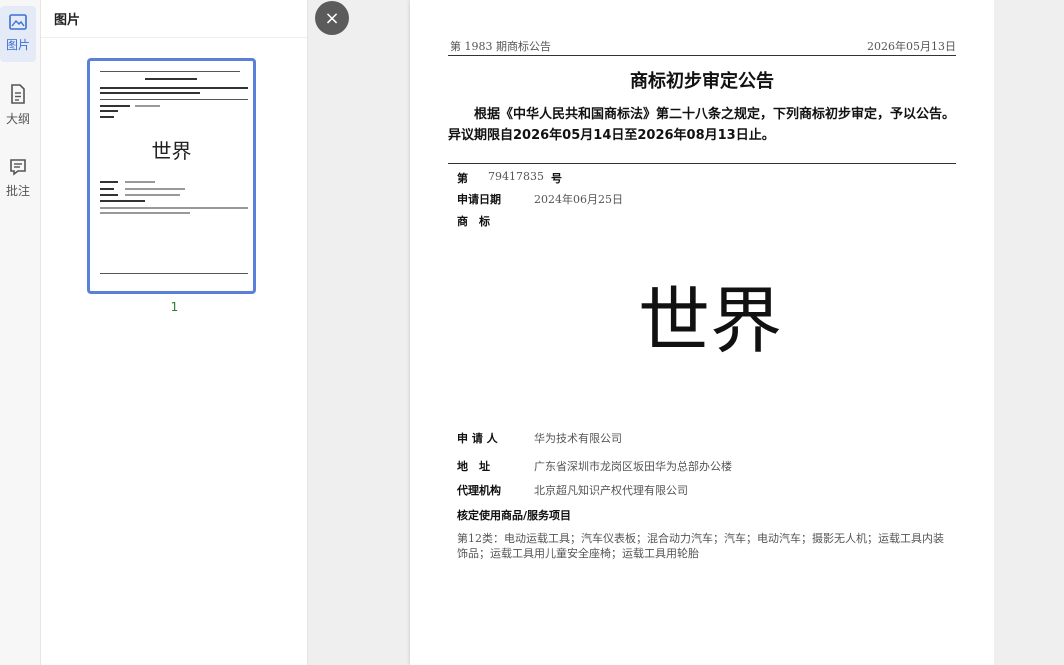  What do you see at coordinates (477, 438) in the screenshot?
I see `applicant-label: 申 请 人` at bounding box center [477, 438].